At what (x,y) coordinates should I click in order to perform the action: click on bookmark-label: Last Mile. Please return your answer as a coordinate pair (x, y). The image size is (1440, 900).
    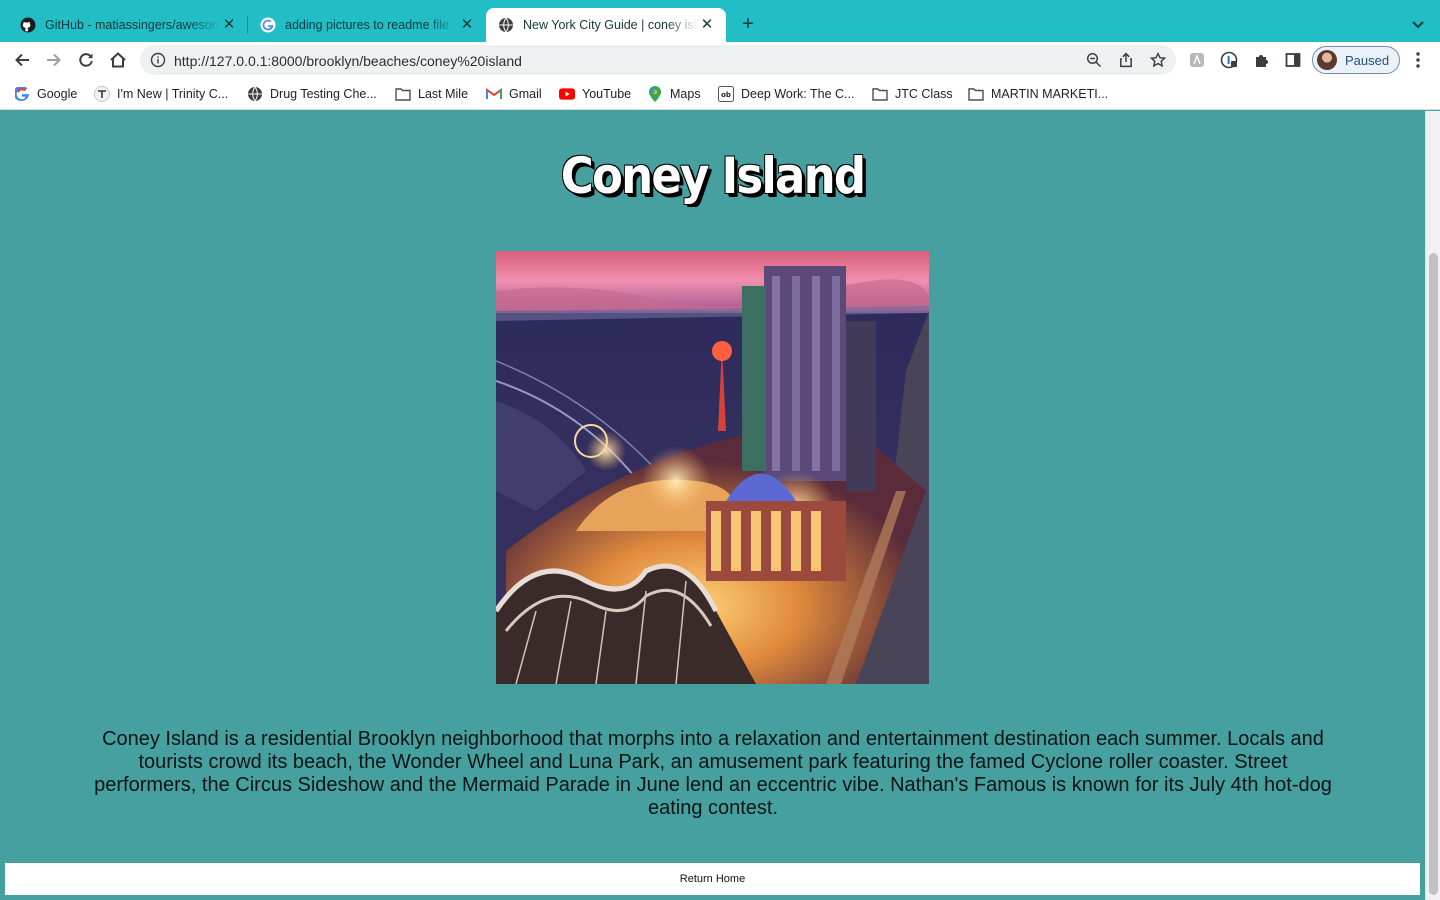
    Looking at the image, I should click on (443, 94).